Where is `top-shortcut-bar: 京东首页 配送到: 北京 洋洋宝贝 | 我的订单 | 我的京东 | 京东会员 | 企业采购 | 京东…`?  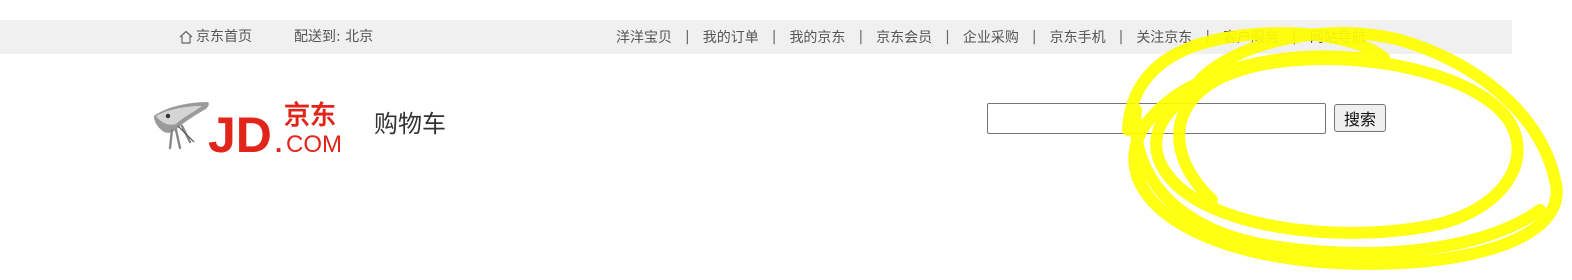
top-shortcut-bar: 京东首页 配送到: 北京 洋洋宝贝 | 我的订单 | 我的京东 | 京东会员 | 企业采购 | 京东… is located at coordinates (756, 37).